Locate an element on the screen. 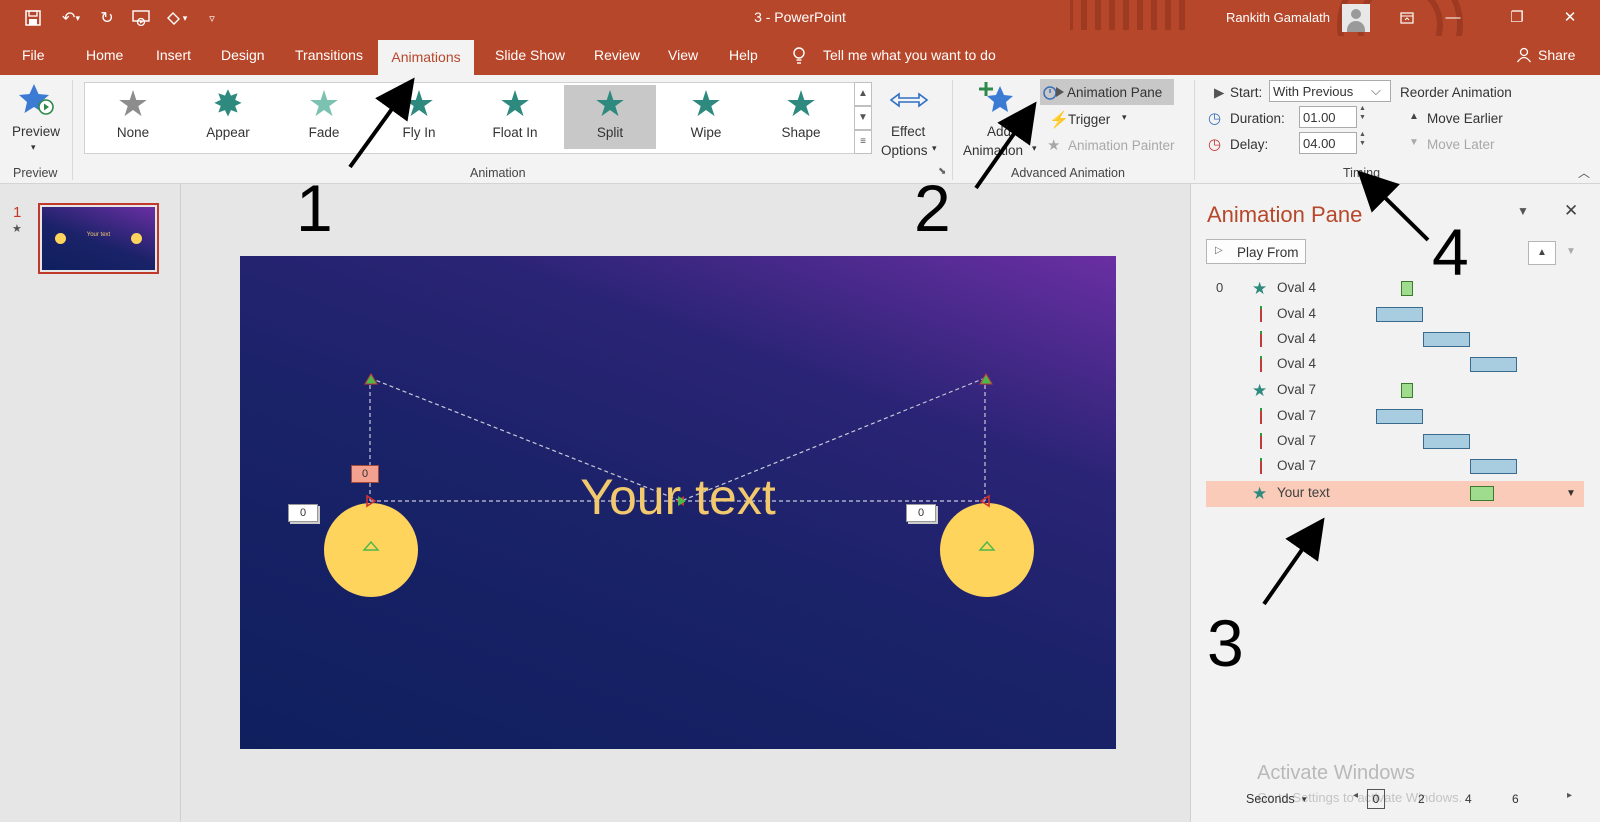 The width and height of the screenshot is (1600, 822). avatar is located at coordinates (1356, 18).